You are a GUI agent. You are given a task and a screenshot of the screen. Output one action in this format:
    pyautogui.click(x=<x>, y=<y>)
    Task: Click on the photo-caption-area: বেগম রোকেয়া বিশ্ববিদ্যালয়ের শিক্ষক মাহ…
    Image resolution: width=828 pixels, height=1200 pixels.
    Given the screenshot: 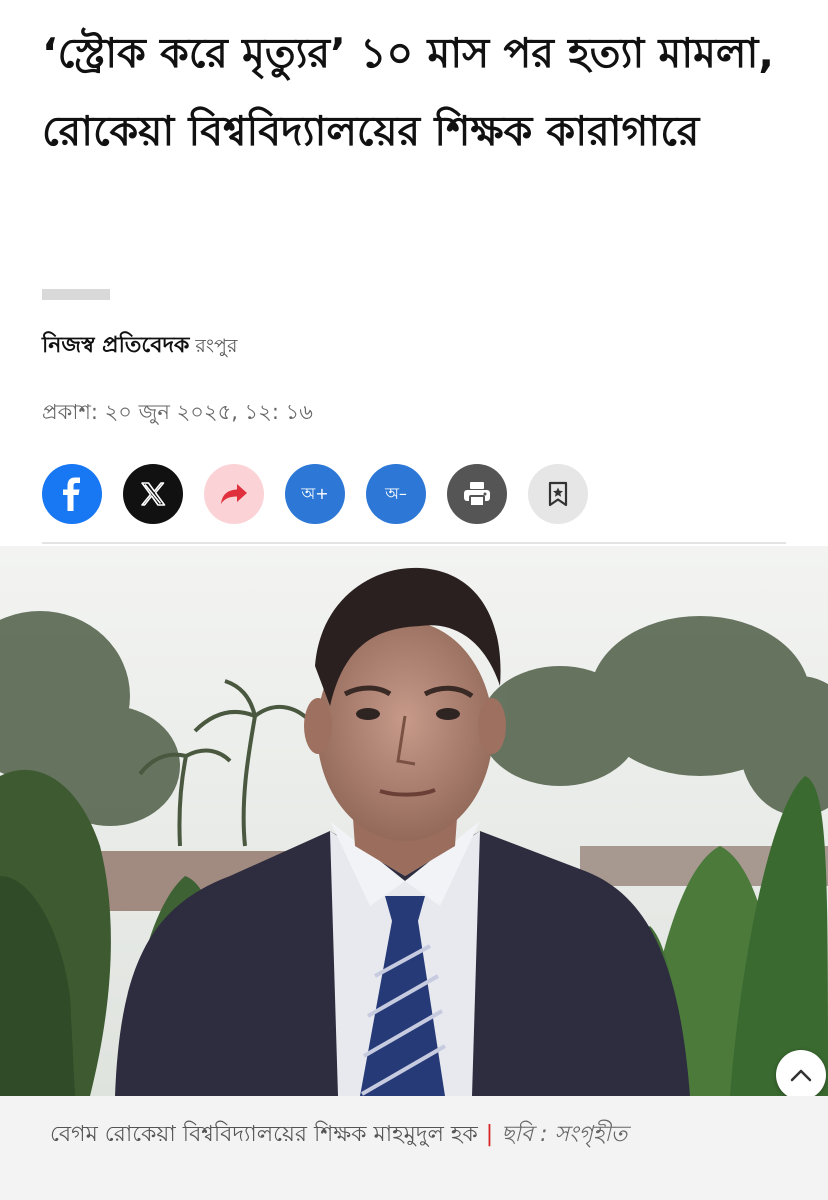 What is the action you would take?
    pyautogui.click(x=414, y=1148)
    